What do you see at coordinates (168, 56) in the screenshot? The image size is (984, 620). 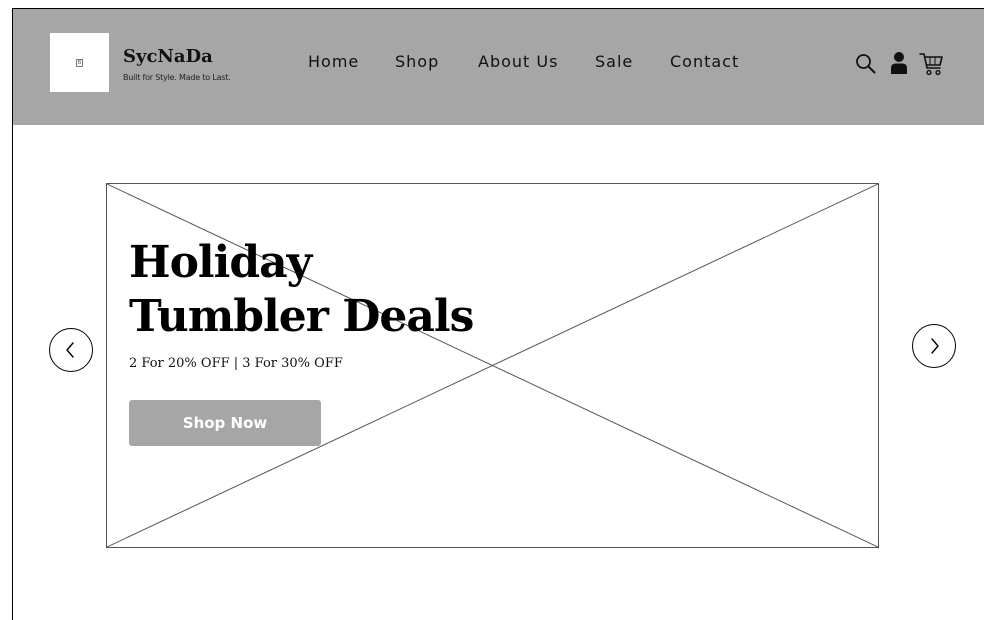 I see `brand-name: SycNaDa` at bounding box center [168, 56].